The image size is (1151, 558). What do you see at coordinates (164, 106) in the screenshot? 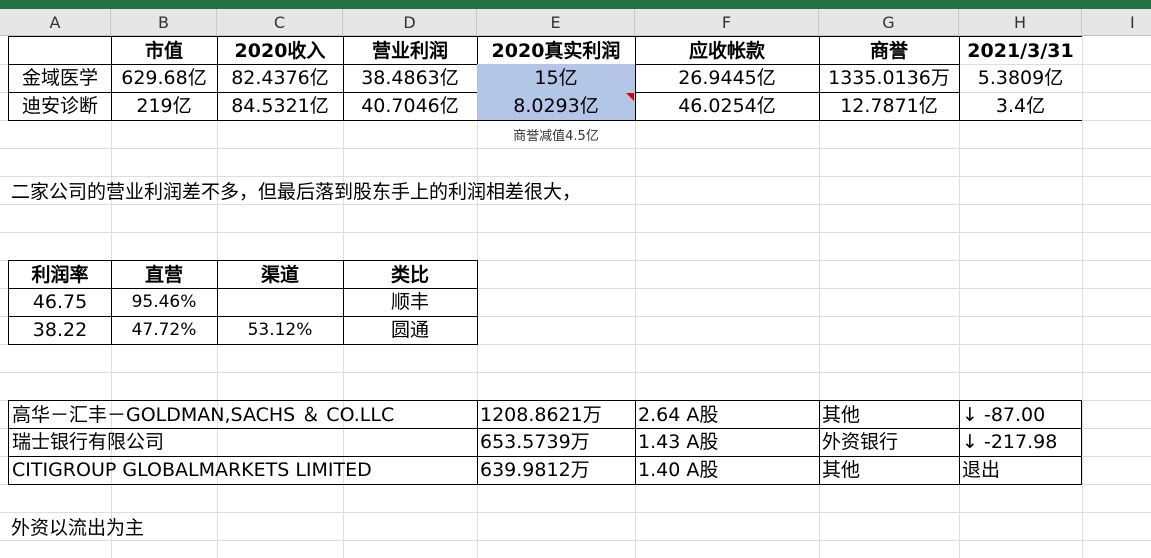
I see `table1-cell: 219亿` at bounding box center [164, 106].